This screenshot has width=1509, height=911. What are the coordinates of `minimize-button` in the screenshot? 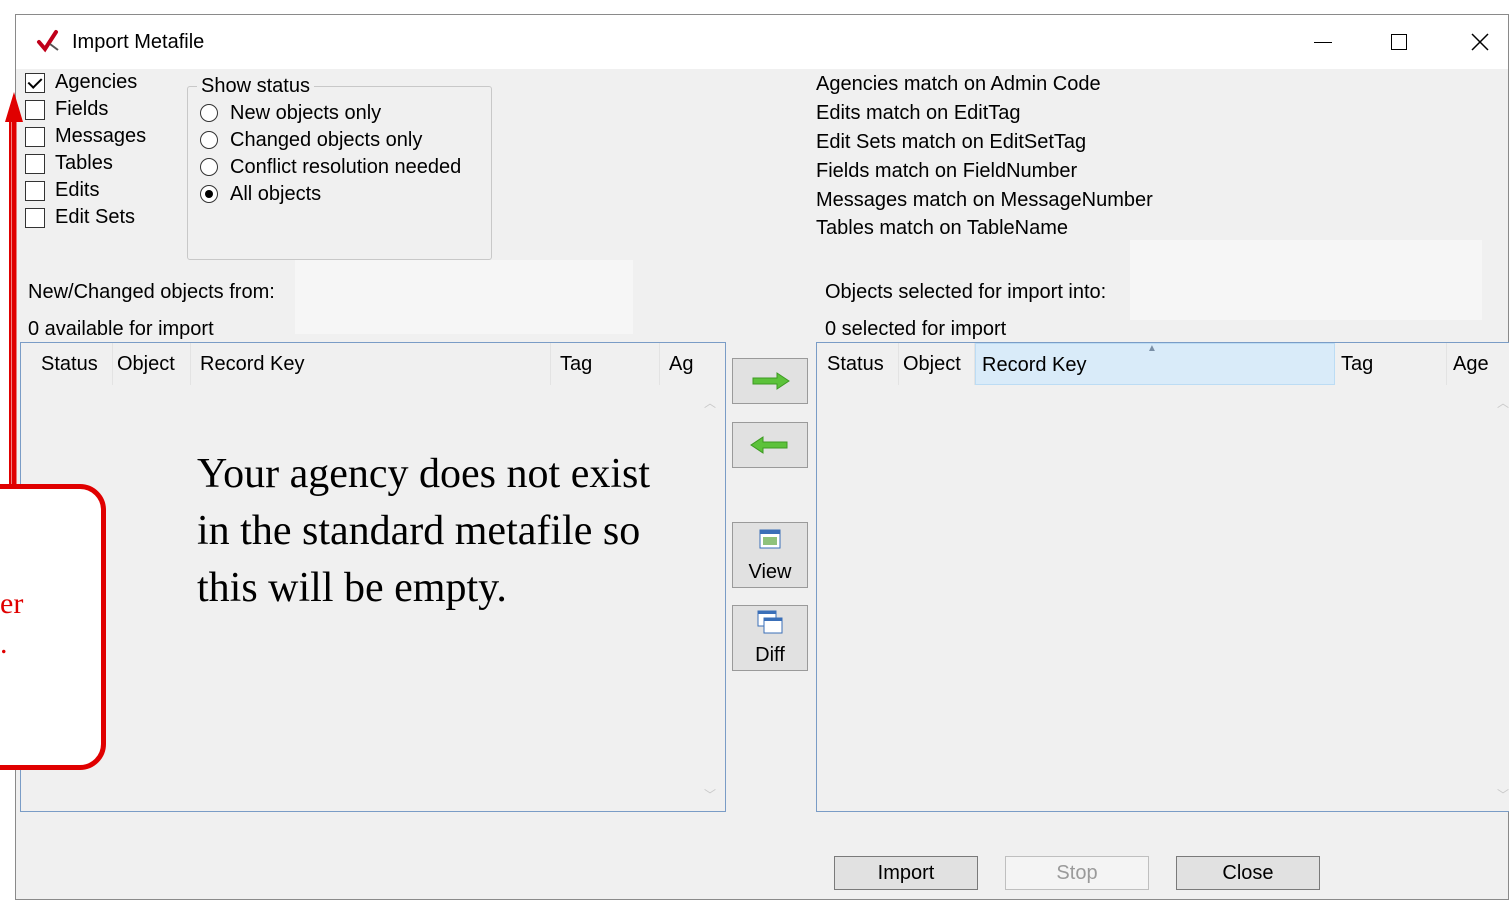 It's located at (1323, 42).